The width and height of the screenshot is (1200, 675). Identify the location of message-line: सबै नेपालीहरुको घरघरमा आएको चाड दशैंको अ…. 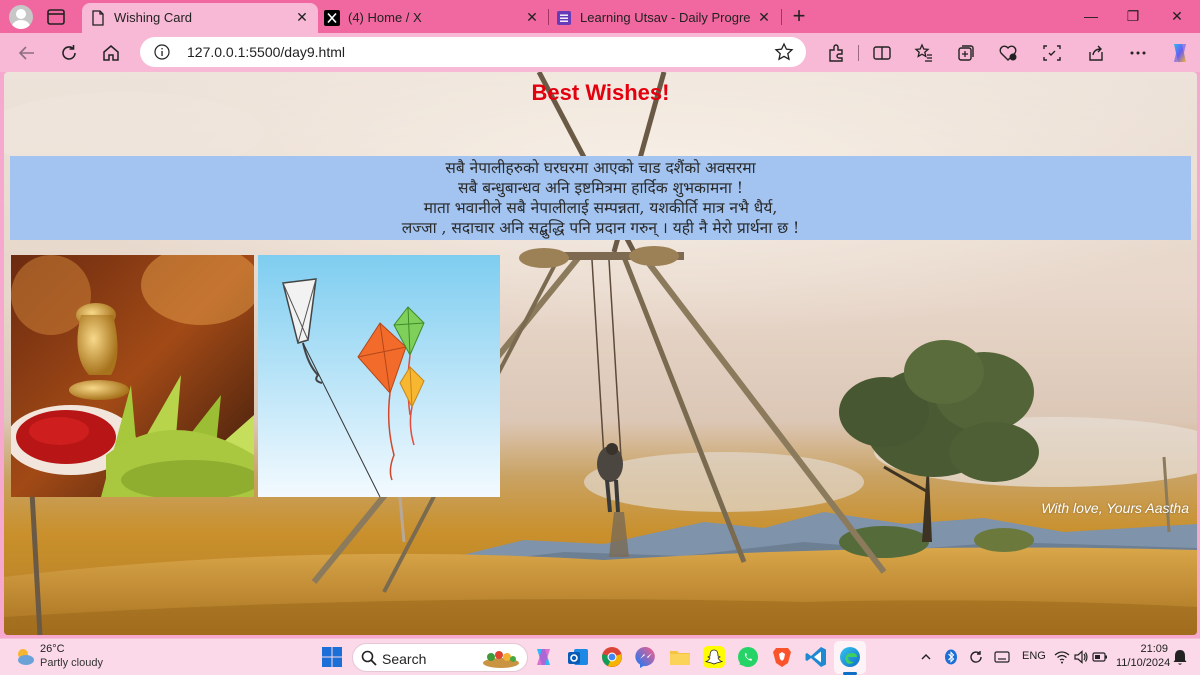
(600, 168).